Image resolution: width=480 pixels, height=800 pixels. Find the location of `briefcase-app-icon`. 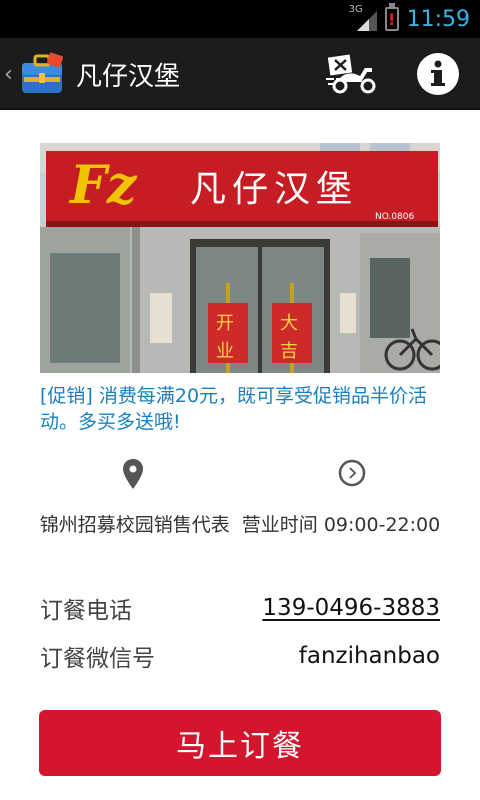

briefcase-app-icon is located at coordinates (42, 72).